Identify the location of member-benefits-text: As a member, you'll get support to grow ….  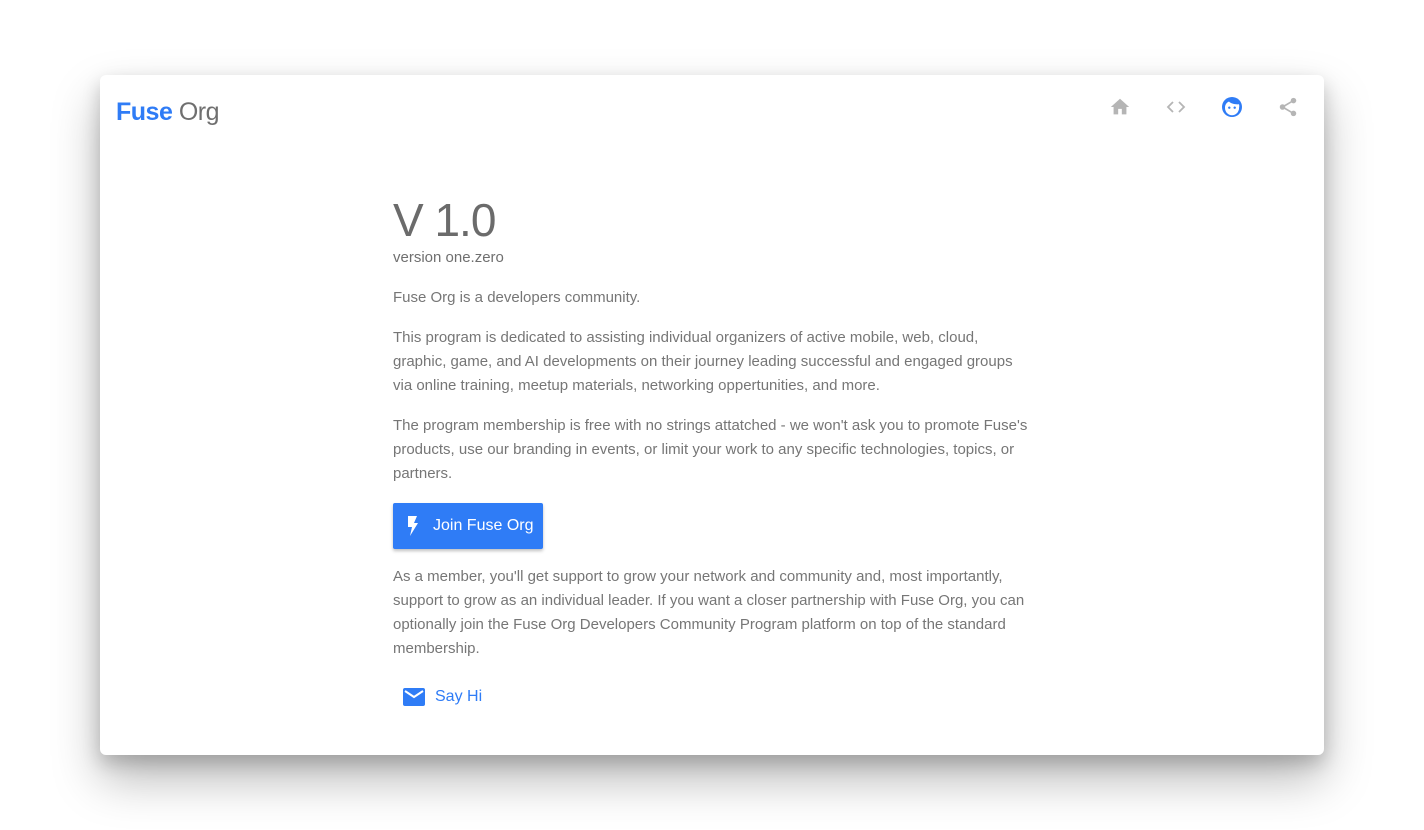
(709, 612).